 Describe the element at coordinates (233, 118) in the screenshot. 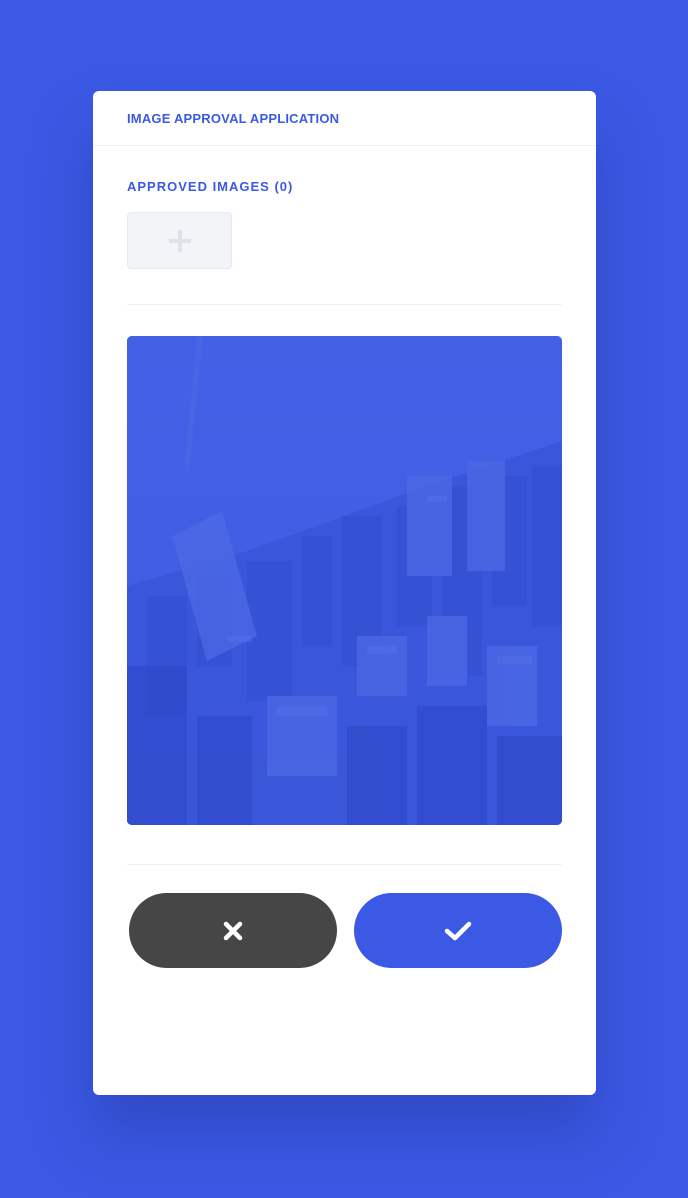

I see `app-title: IMAGE APPROVAL APPLICATION` at that location.